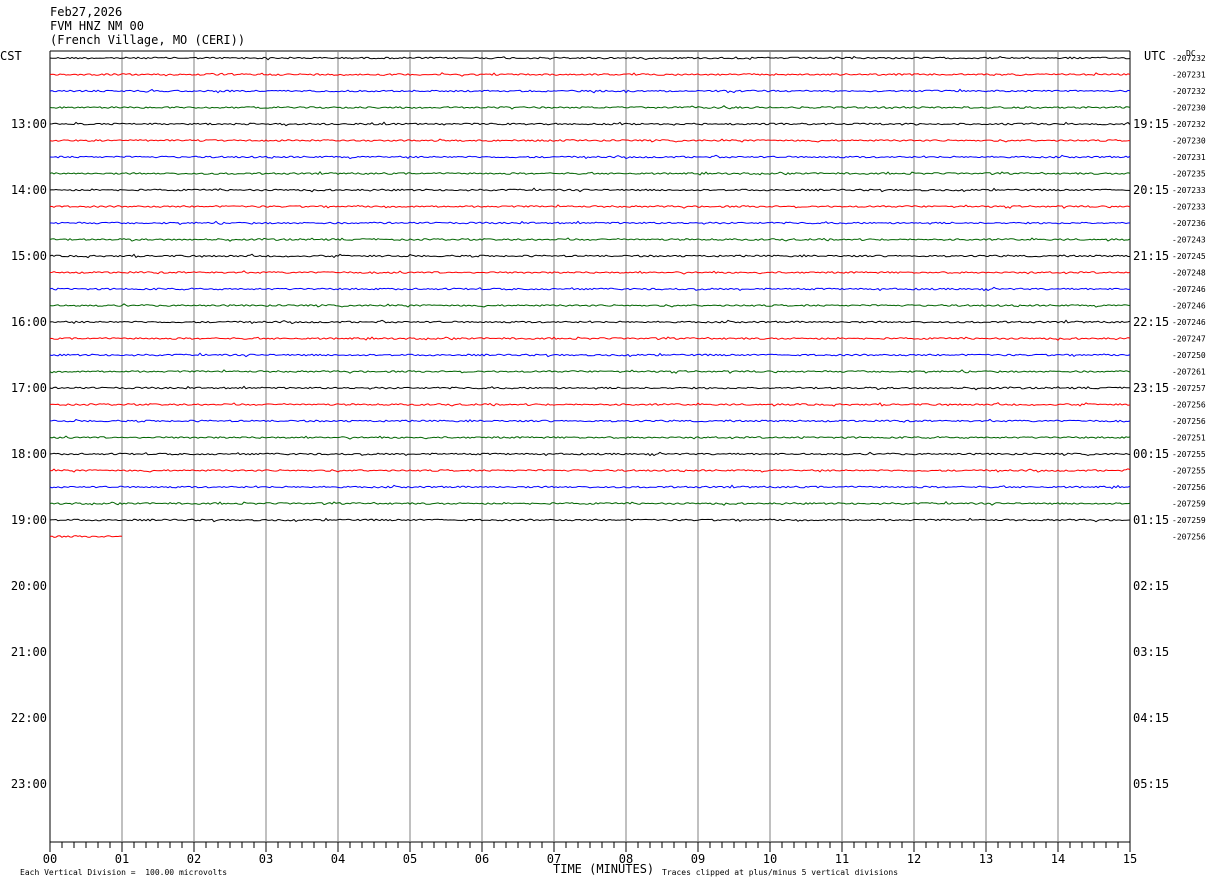  I want to click on hour-label-left: 15:00, so click(29, 256).